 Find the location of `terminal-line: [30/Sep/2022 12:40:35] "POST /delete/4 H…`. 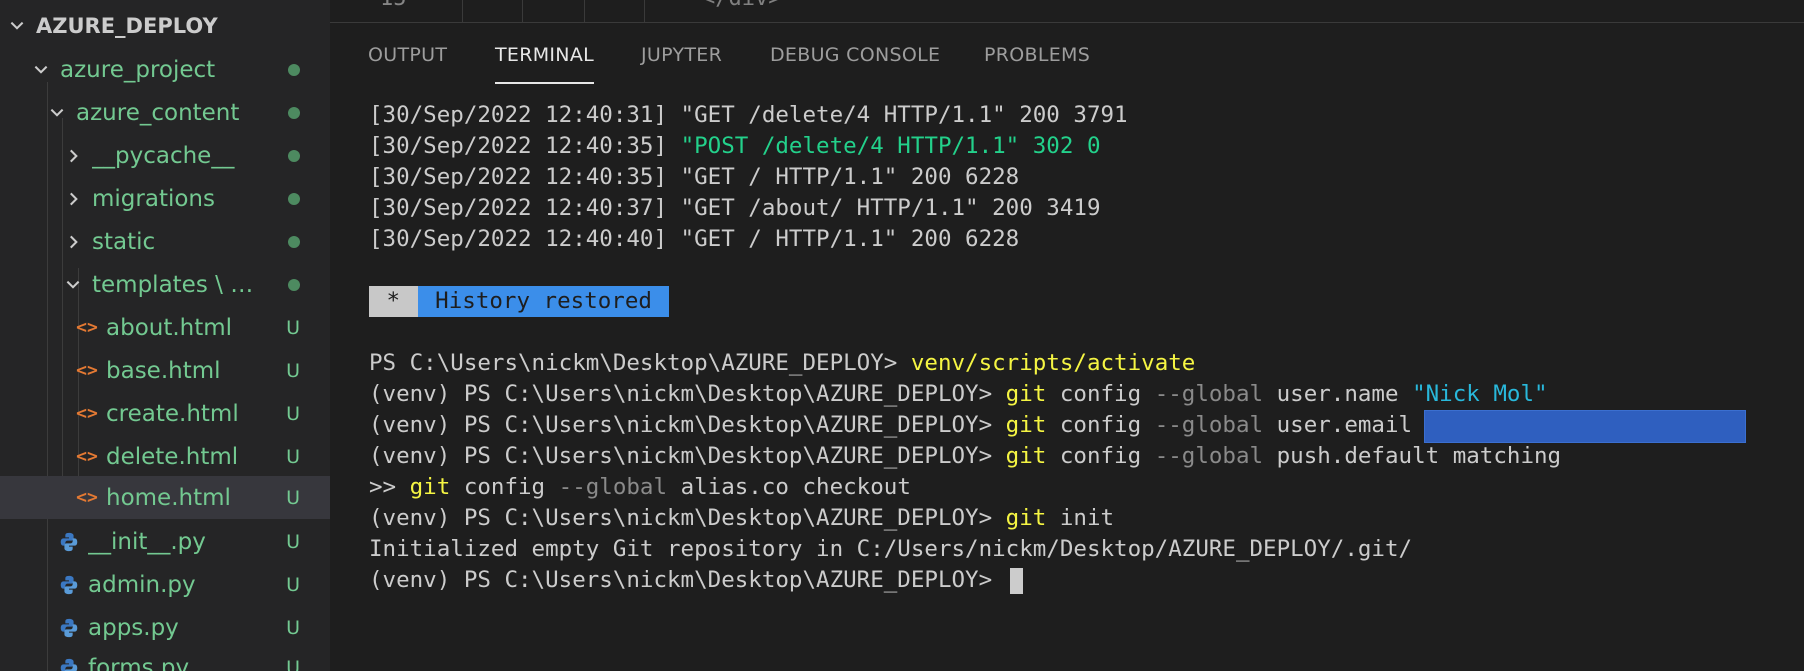

terminal-line: [30/Sep/2022 12:40:35] "POST /delete/4 H… is located at coordinates (735, 146).